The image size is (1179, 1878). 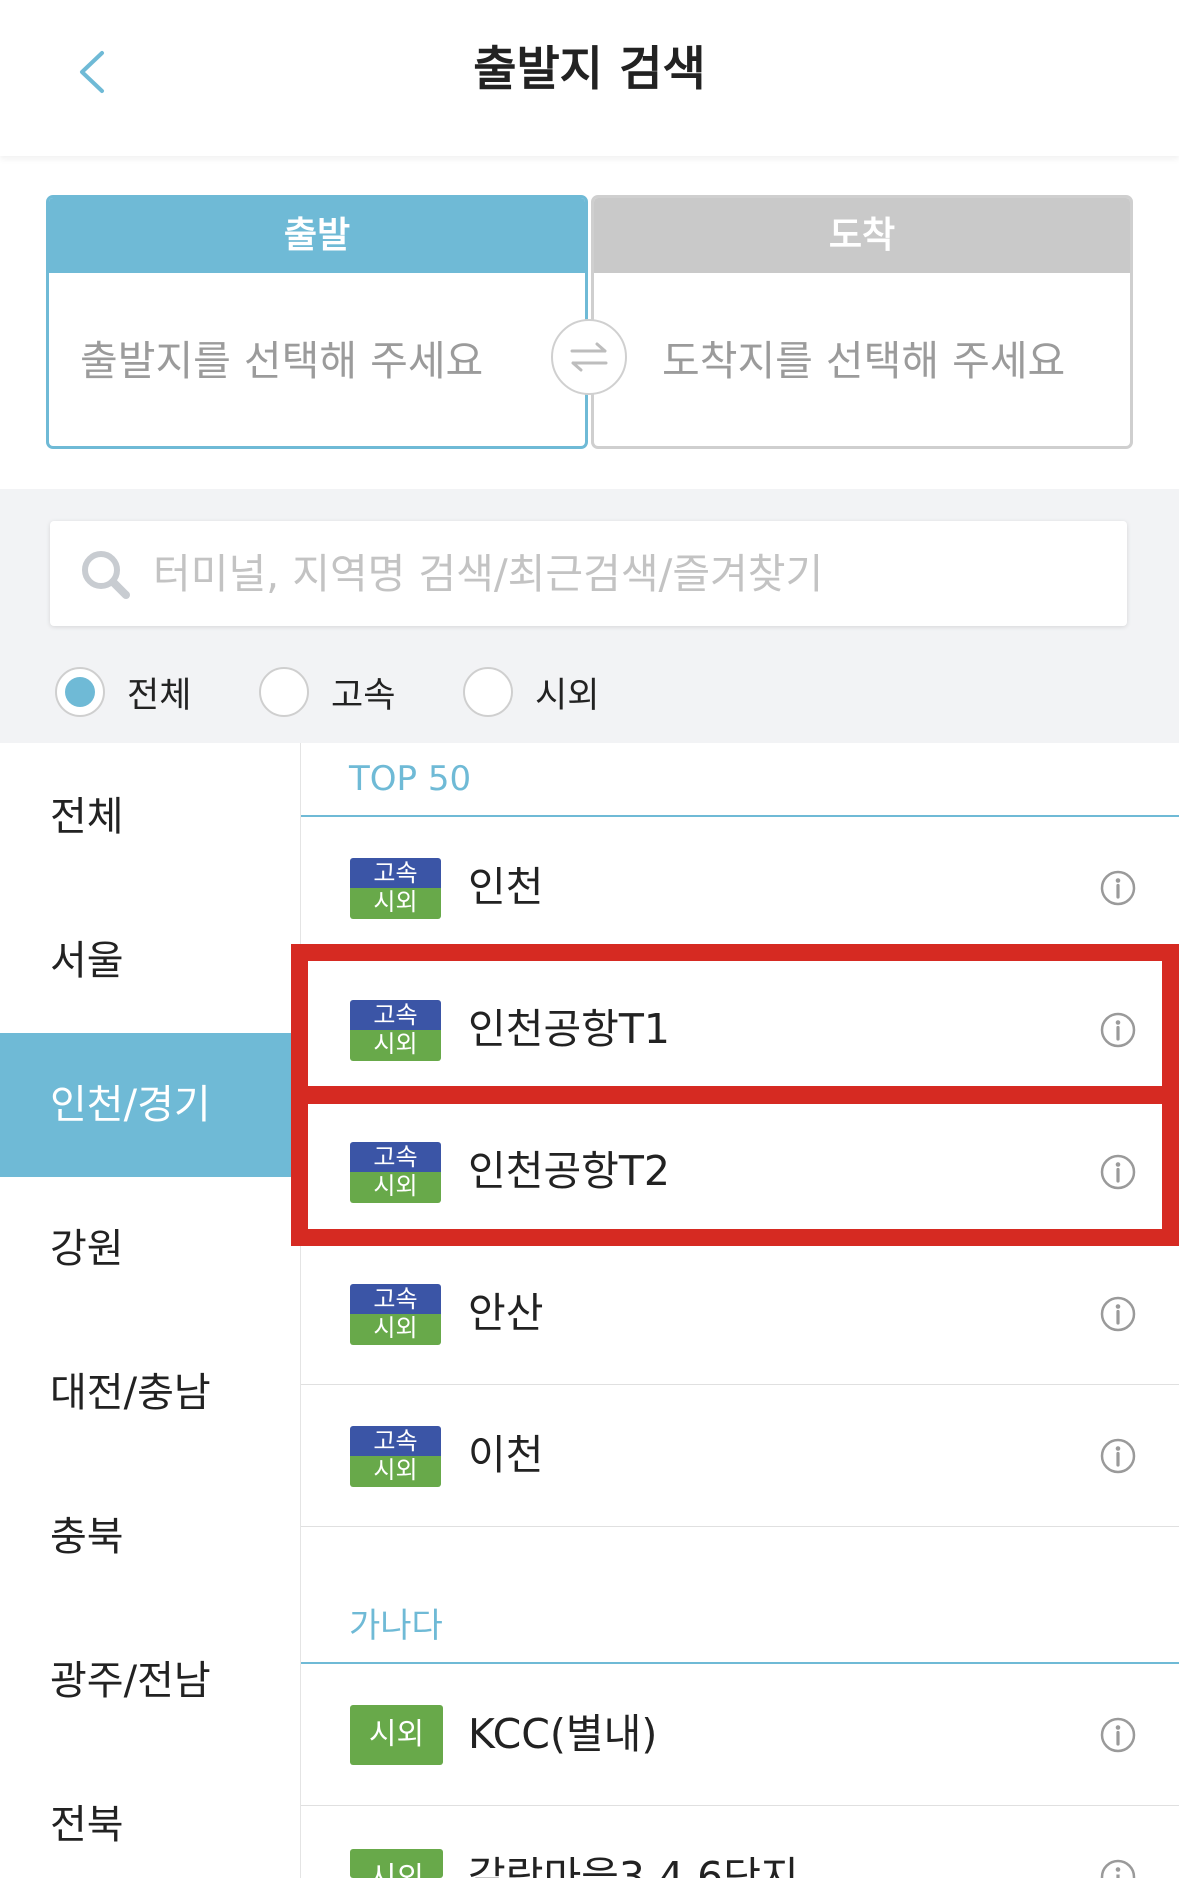 What do you see at coordinates (327, 692) in the screenshot?
I see `filter-express: 고속` at bounding box center [327, 692].